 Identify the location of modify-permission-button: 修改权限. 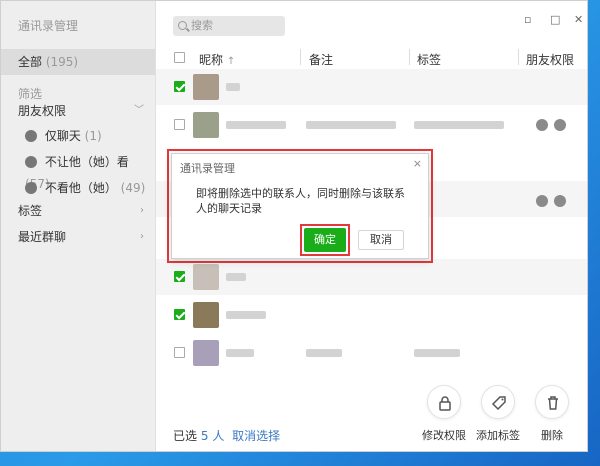
(444, 414).